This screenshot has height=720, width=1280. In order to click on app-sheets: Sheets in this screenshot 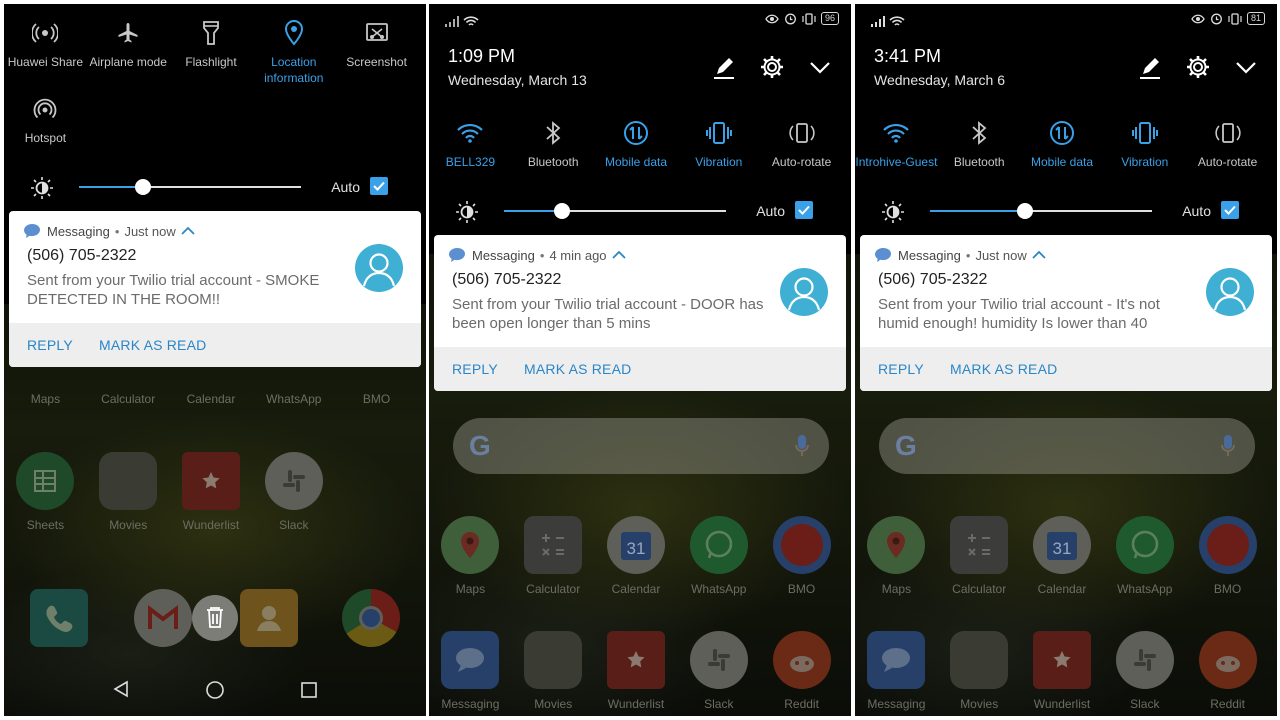, I will do `click(45, 492)`.